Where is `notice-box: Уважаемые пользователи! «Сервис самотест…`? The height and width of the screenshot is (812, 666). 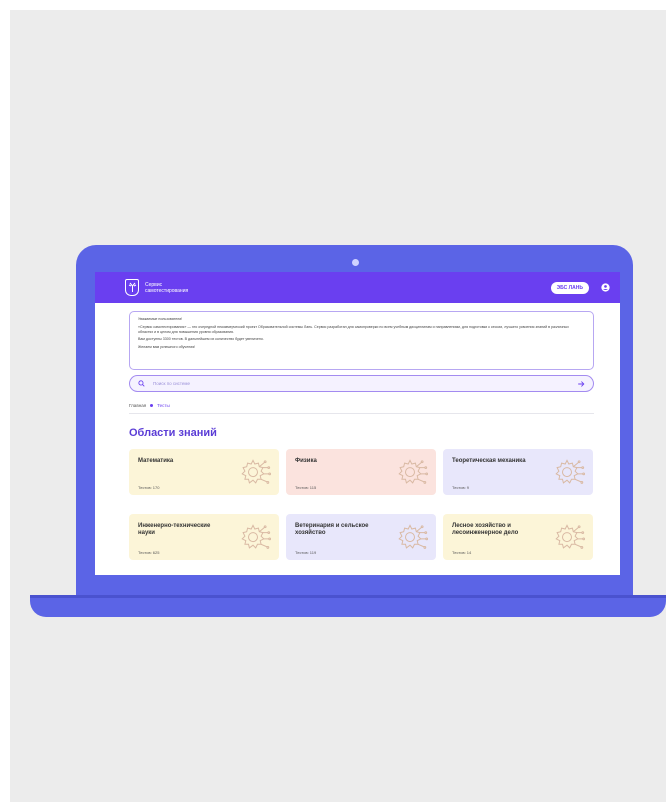
notice-box: Уважаемые пользователи! «Сервис самотест… is located at coordinates (361, 340).